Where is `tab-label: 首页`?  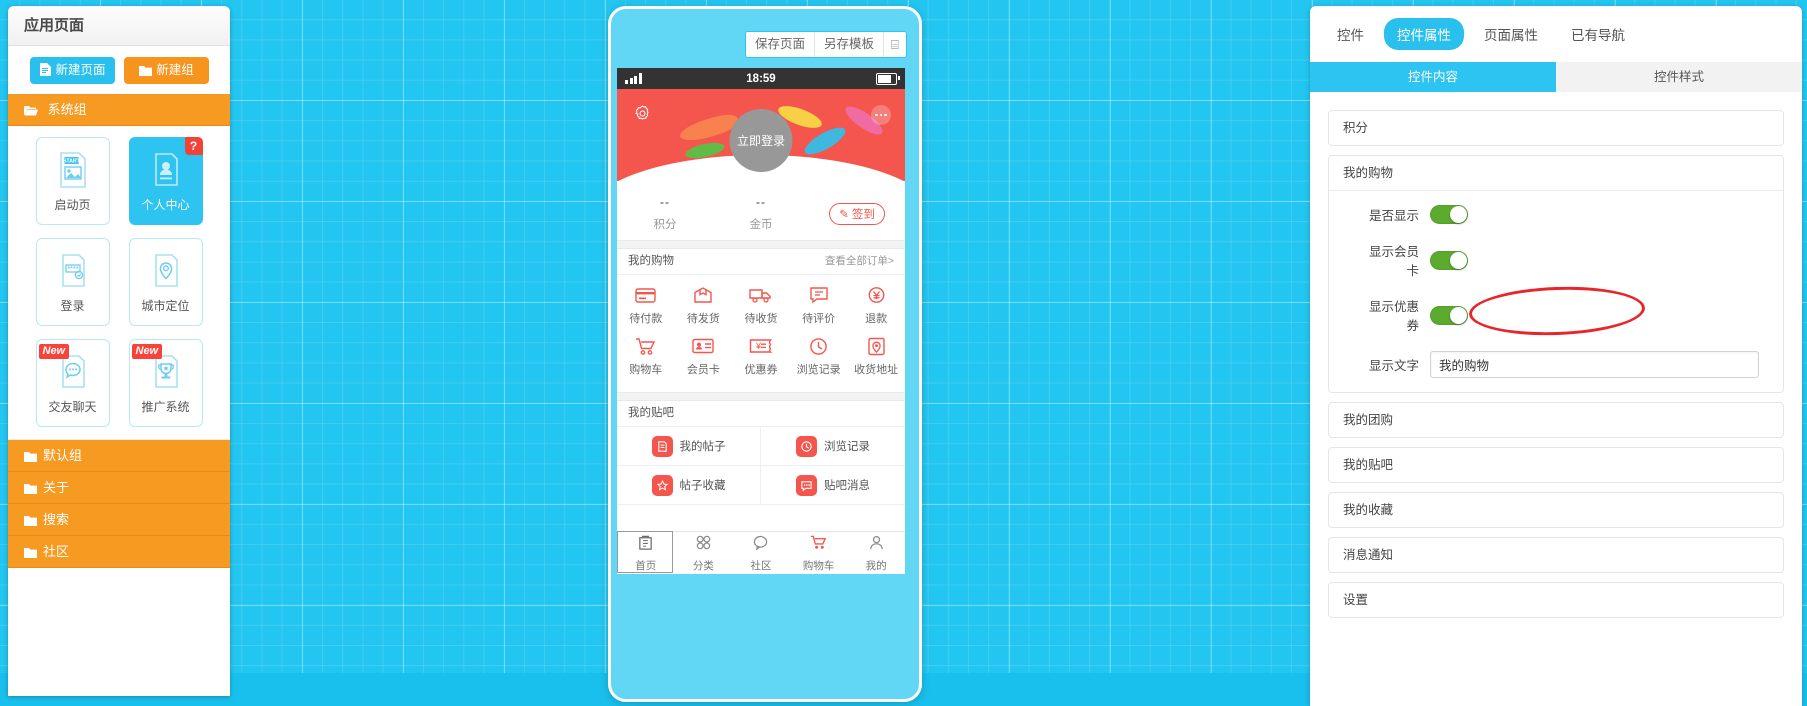
tab-label: 首页 is located at coordinates (646, 565).